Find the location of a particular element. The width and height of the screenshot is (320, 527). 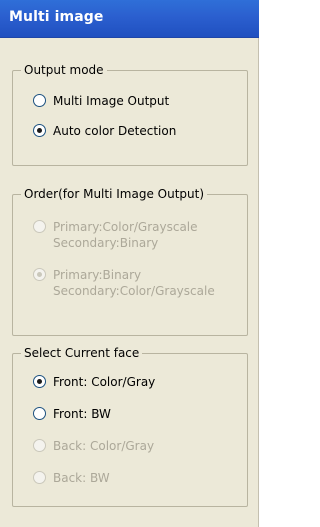

radio-label: Front: Color/Gray is located at coordinates (104, 382).